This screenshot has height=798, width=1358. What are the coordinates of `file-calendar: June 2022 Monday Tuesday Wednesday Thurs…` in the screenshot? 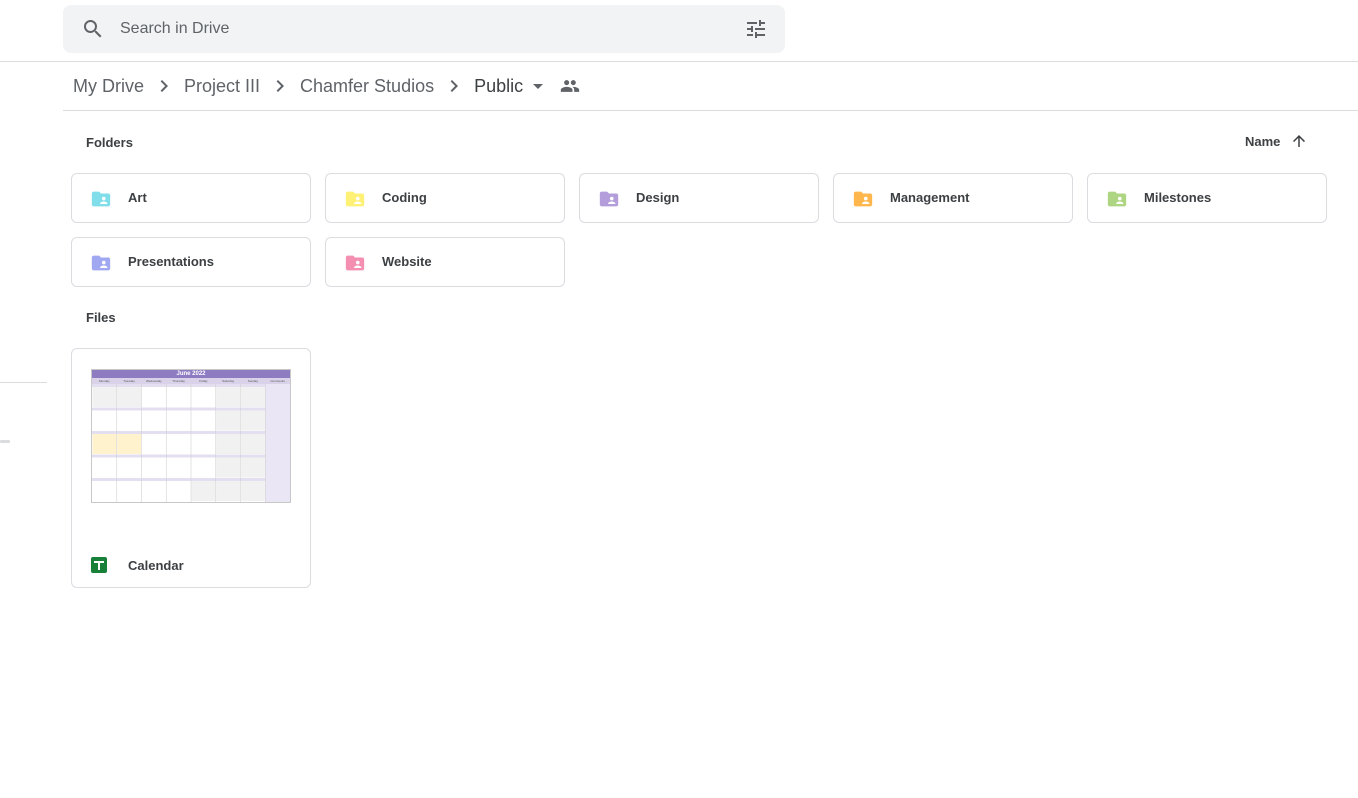 It's located at (191, 468).